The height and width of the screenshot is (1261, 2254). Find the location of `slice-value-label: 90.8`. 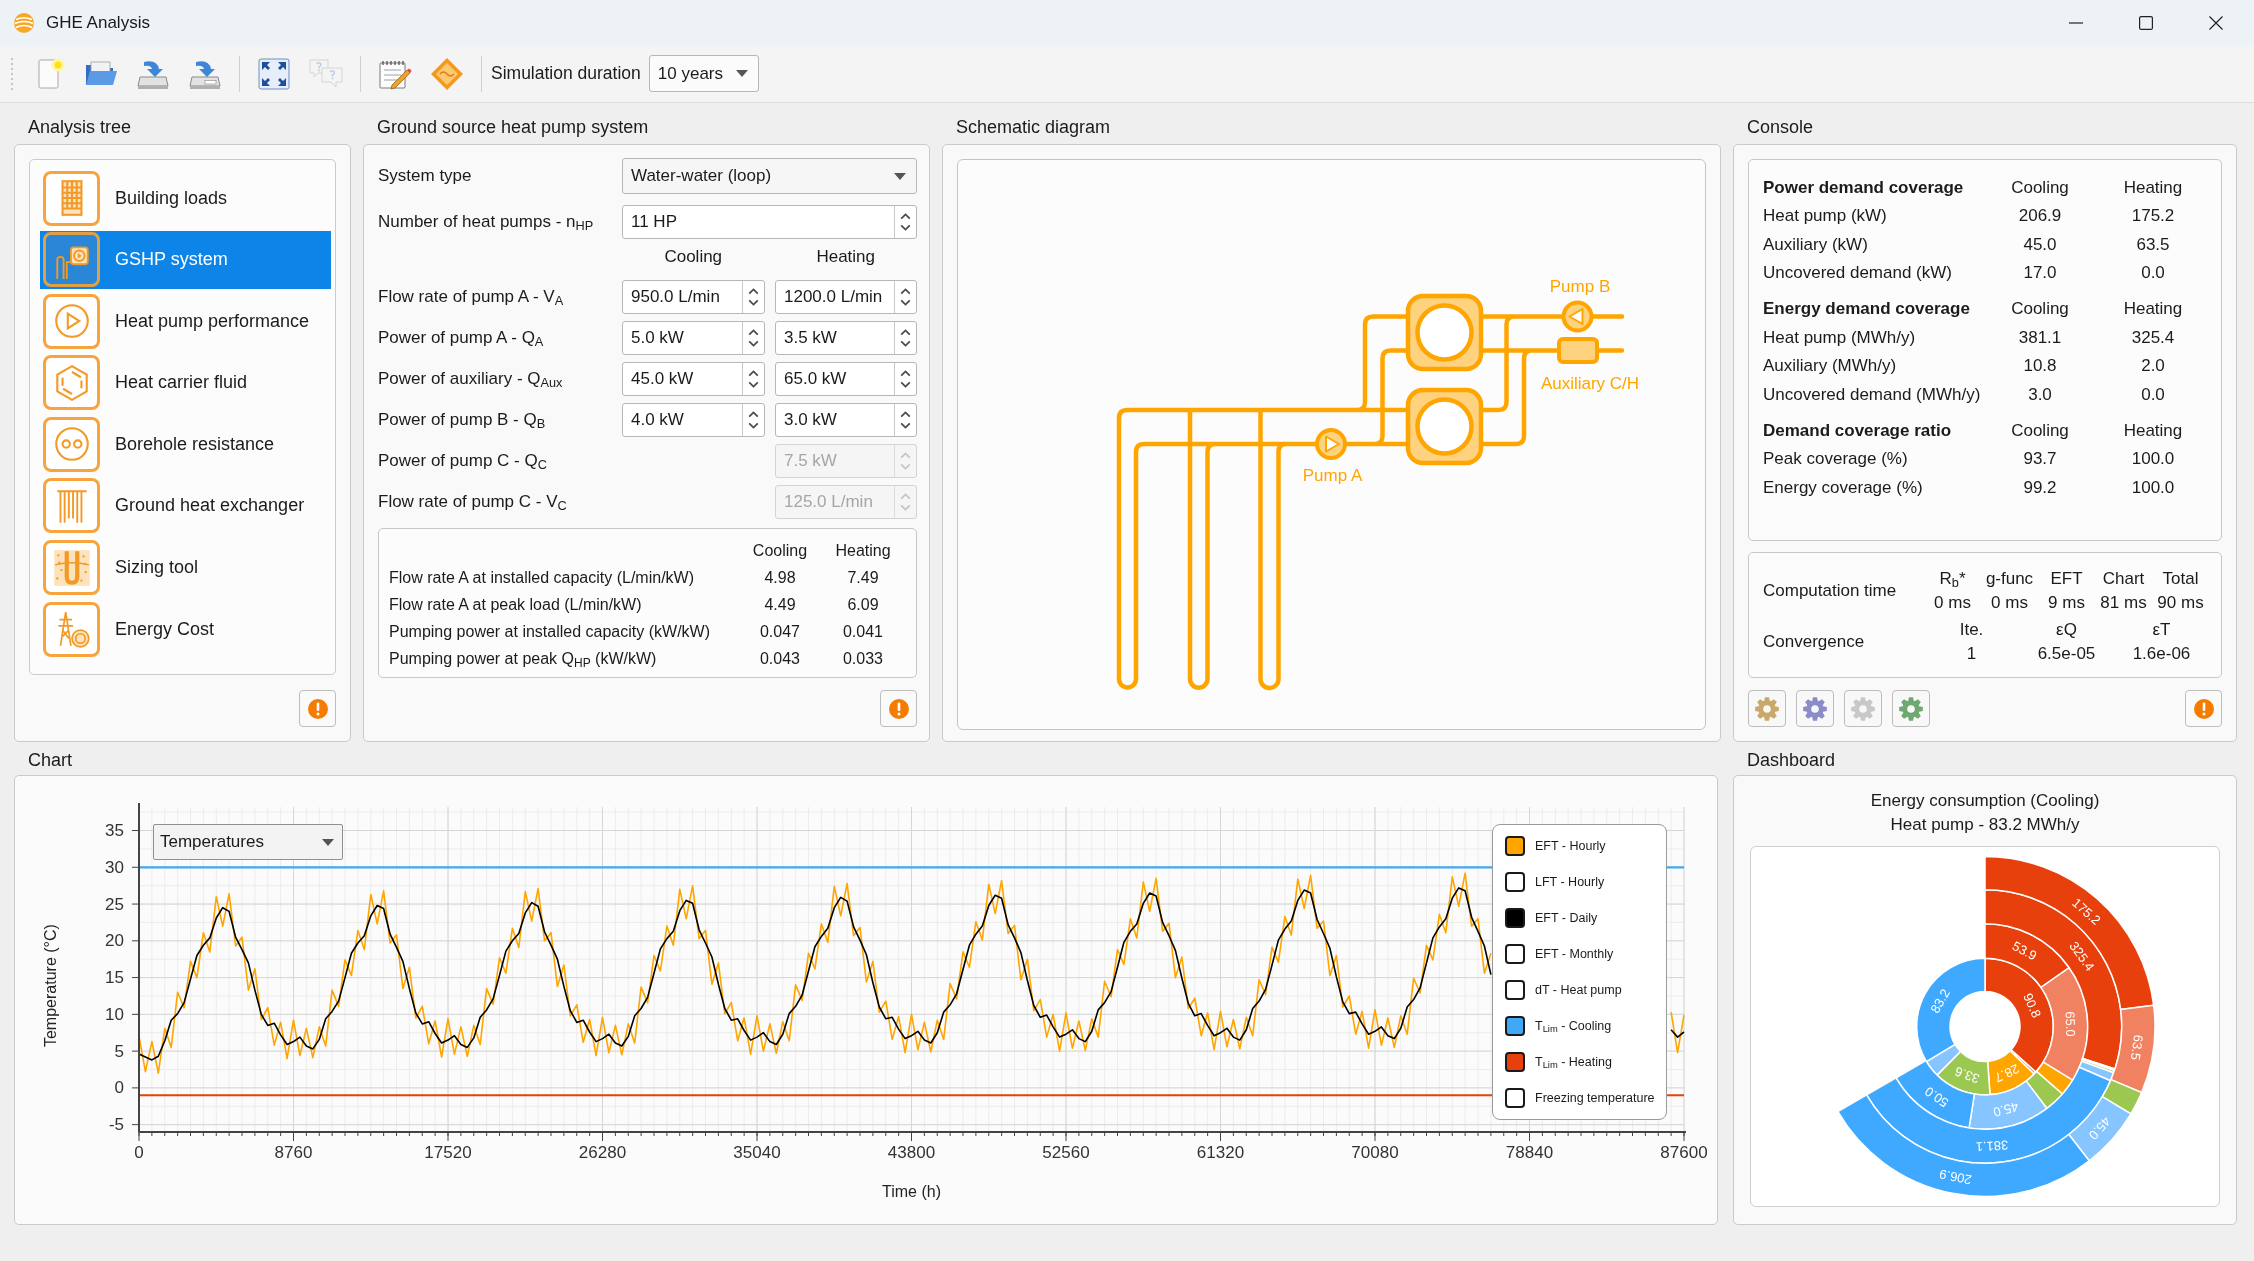

slice-value-label: 90.8 is located at coordinates (2032, 1005).